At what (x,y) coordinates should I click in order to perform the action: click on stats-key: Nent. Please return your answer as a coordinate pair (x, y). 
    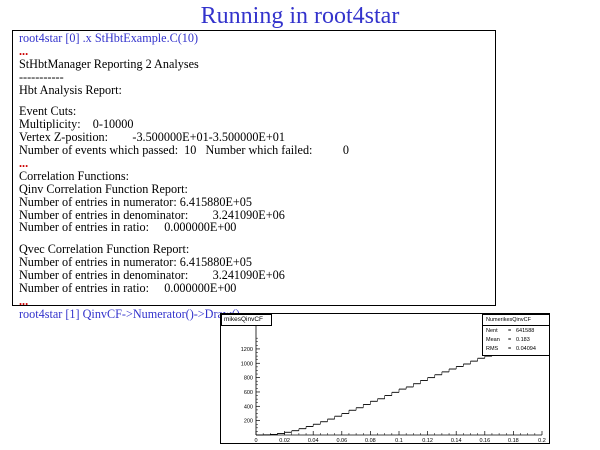
    Looking at the image, I should click on (492, 331).